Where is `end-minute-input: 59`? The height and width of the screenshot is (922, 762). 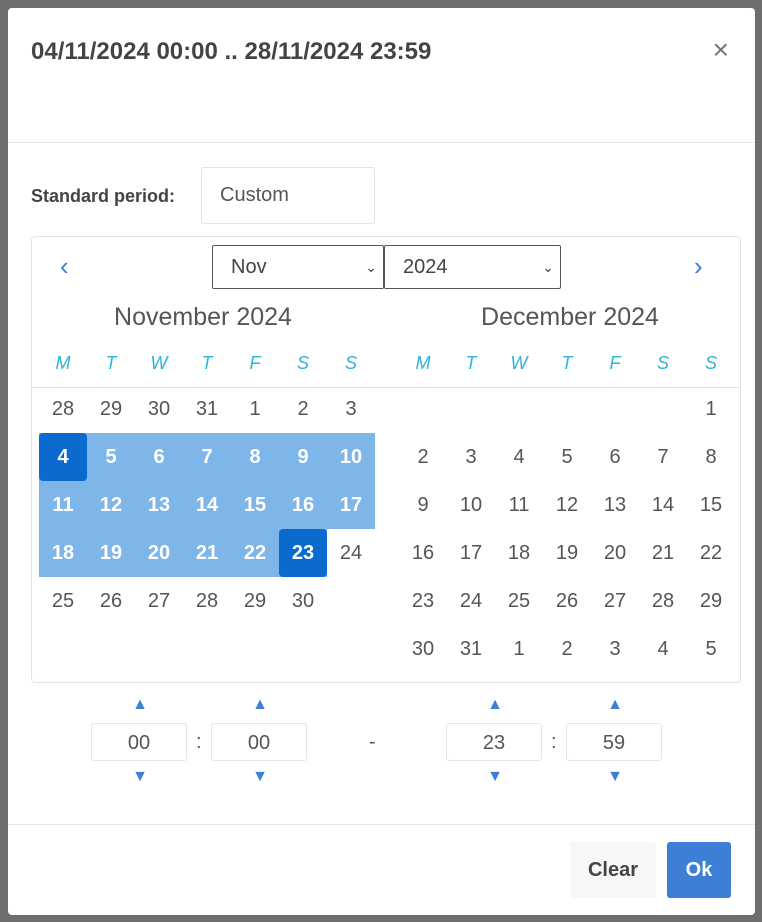
end-minute-input: 59 is located at coordinates (614, 742).